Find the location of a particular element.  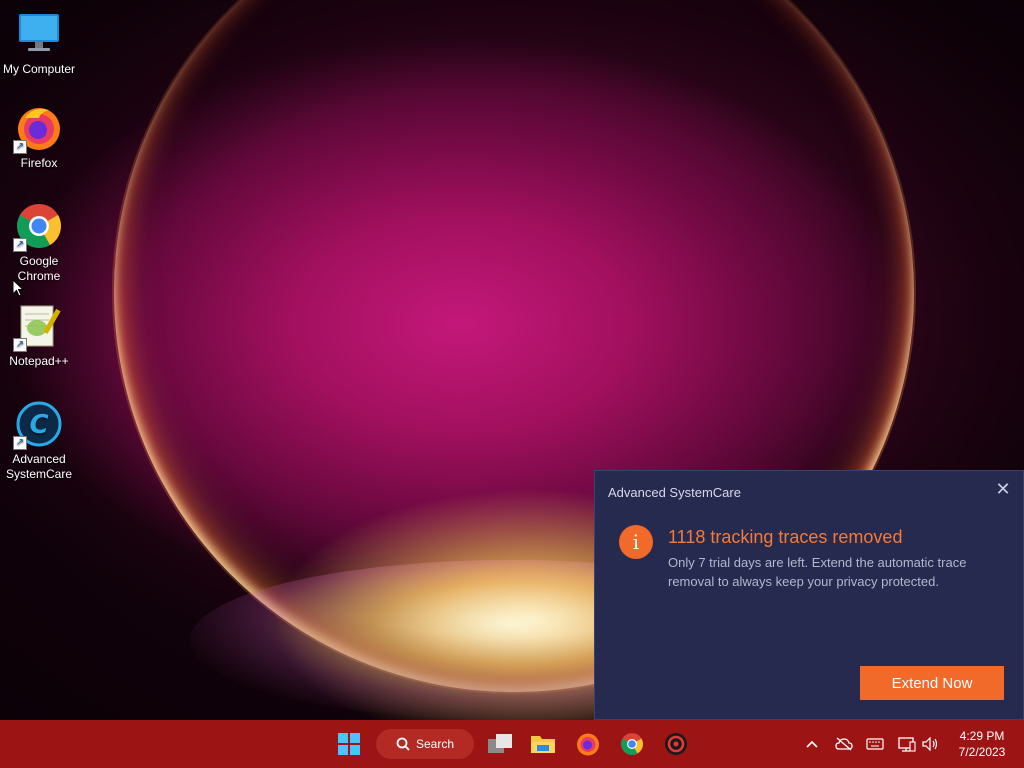

clock-date: 7/2/2023 is located at coordinates (982, 752).